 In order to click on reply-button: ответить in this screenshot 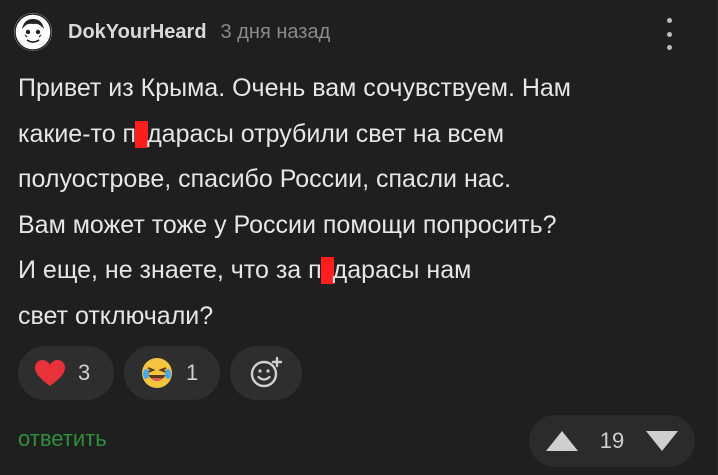, I will do `click(62, 439)`.